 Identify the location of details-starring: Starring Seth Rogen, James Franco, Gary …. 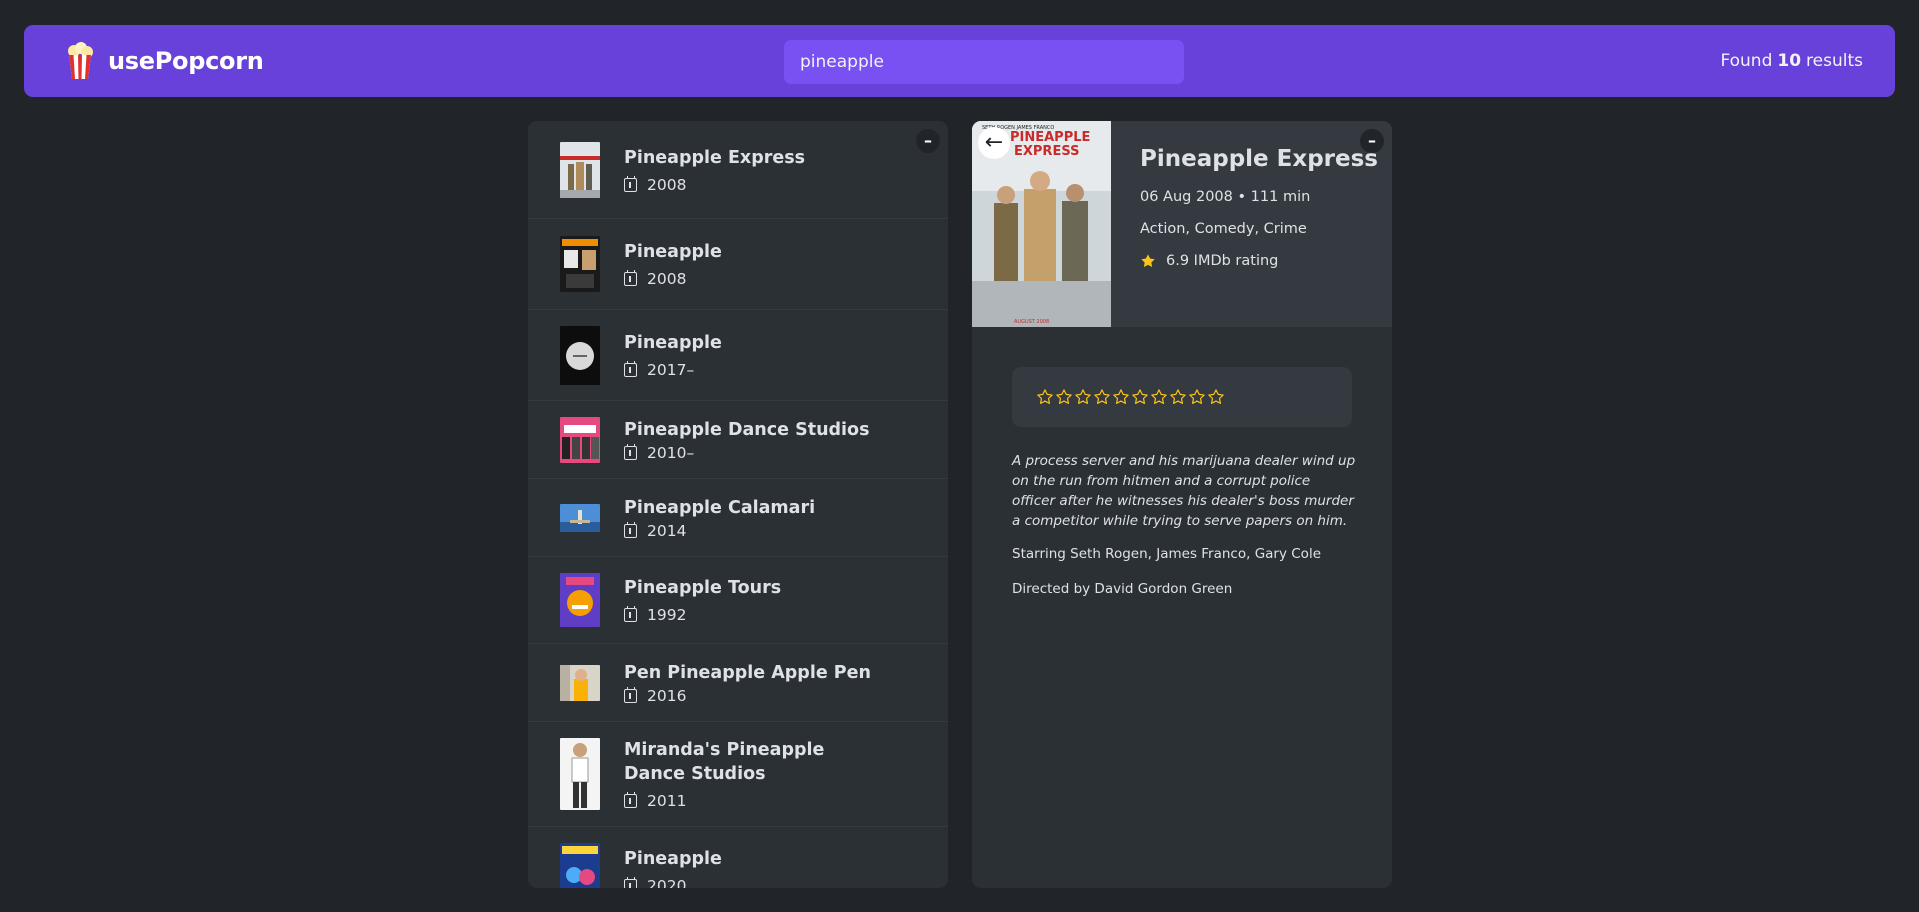
(1166, 554).